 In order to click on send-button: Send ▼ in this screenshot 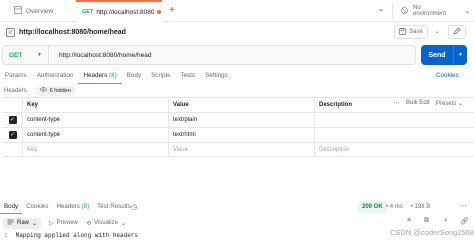, I will do `click(444, 55)`.